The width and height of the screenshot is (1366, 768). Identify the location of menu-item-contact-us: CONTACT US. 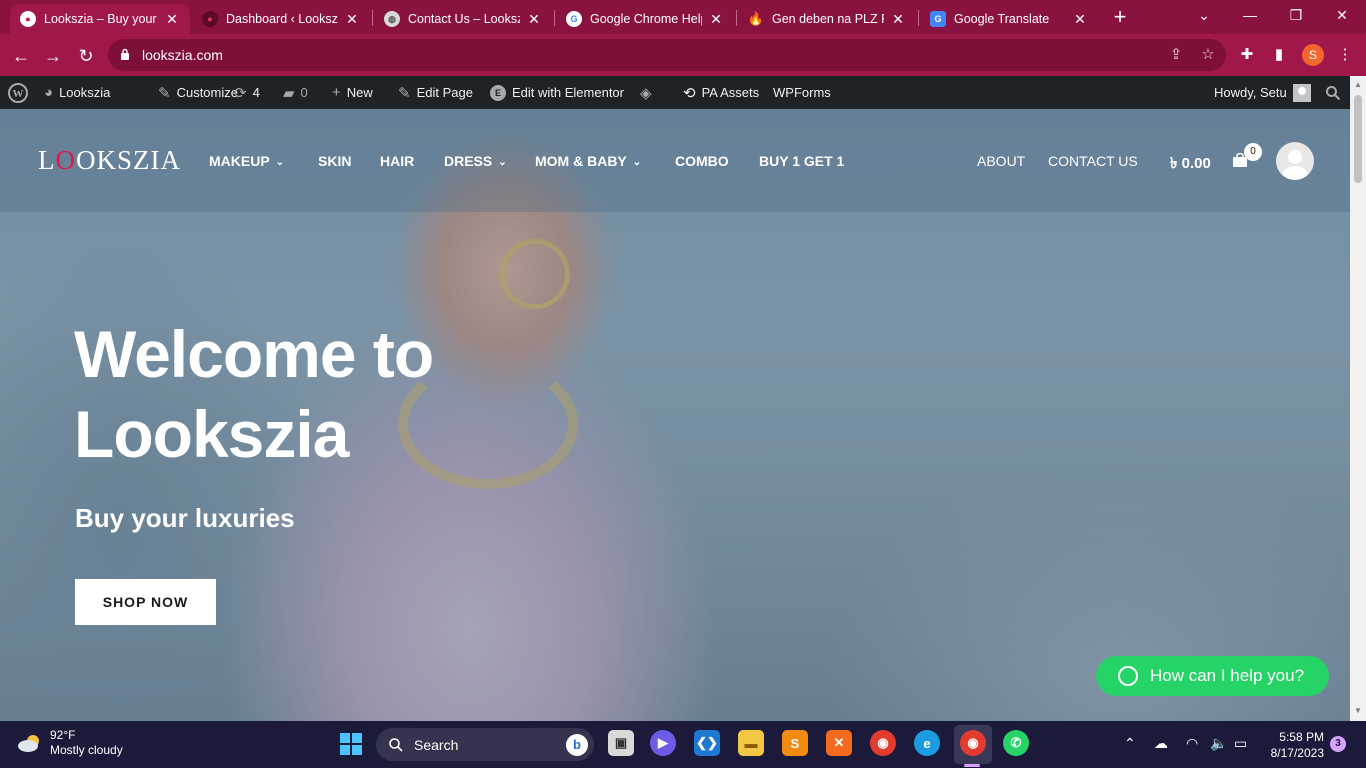
(1093, 161).